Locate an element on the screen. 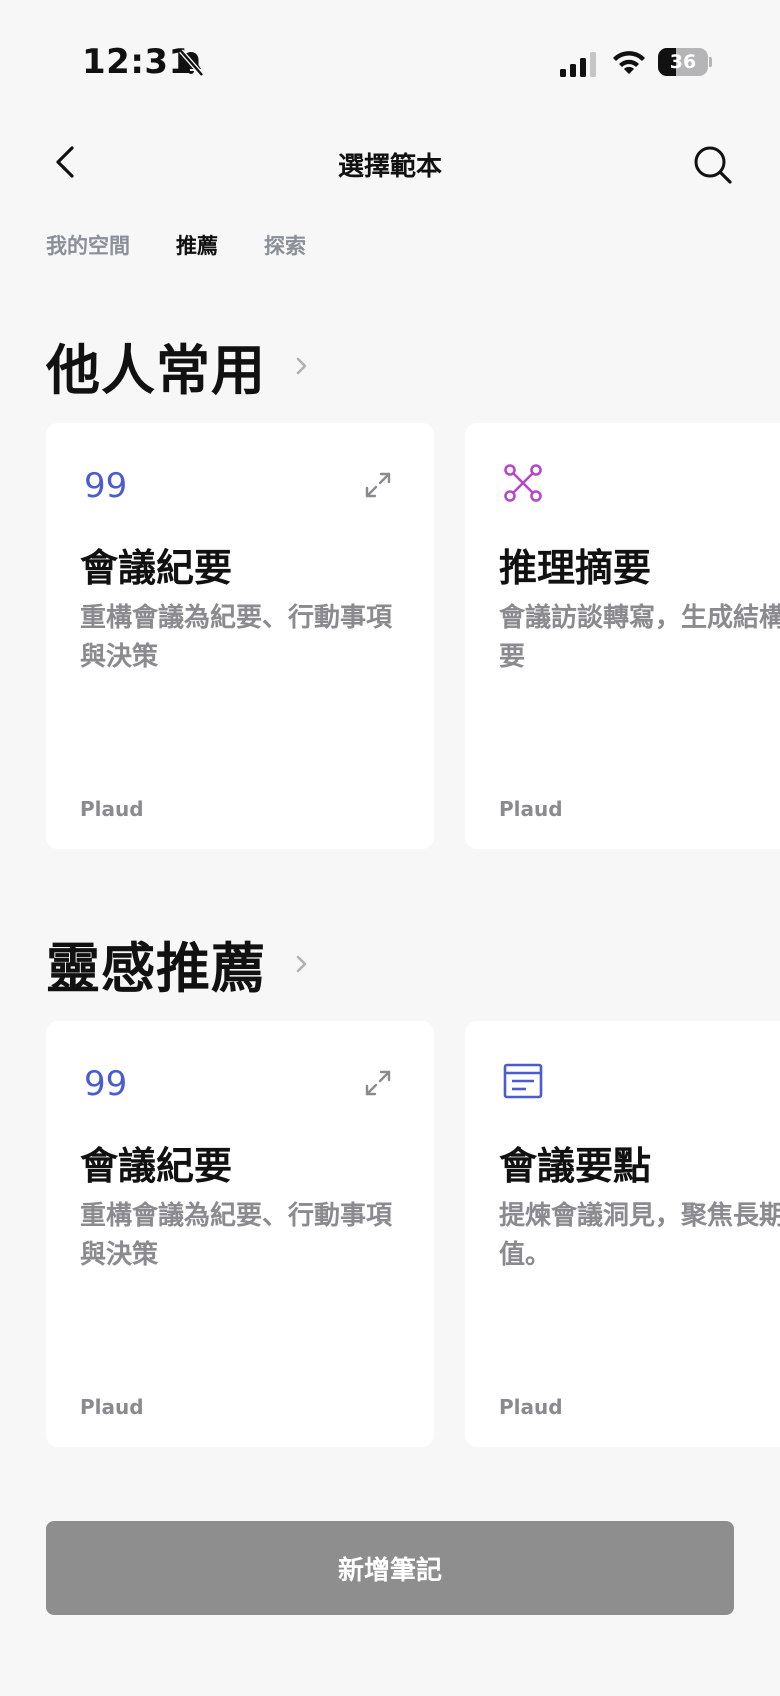 The height and width of the screenshot is (1696, 780). battery-percent: 36 is located at coordinates (683, 62).